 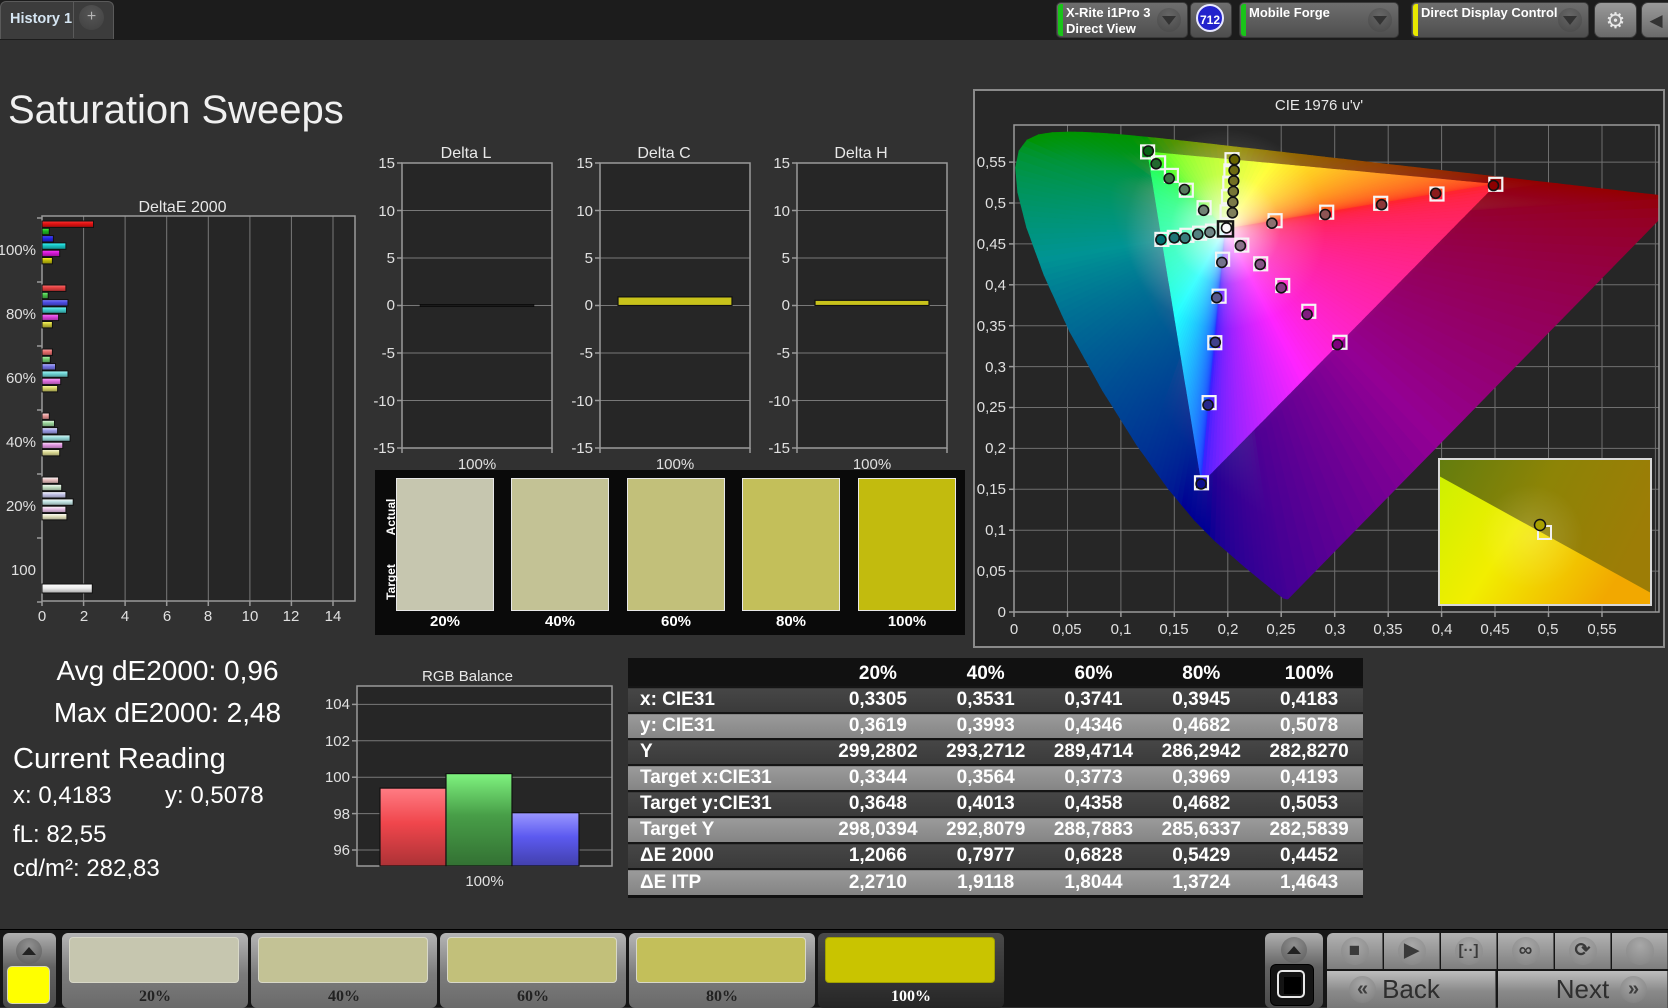 I want to click on svg-text: Delta H, so click(x=860, y=153).